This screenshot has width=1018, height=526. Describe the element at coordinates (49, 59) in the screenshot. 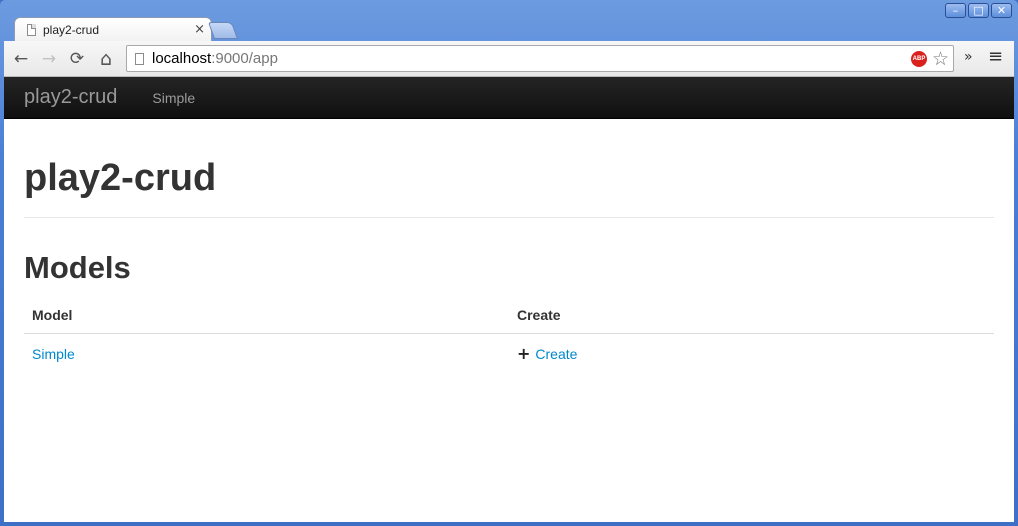

I see `forward-icon: →` at that location.